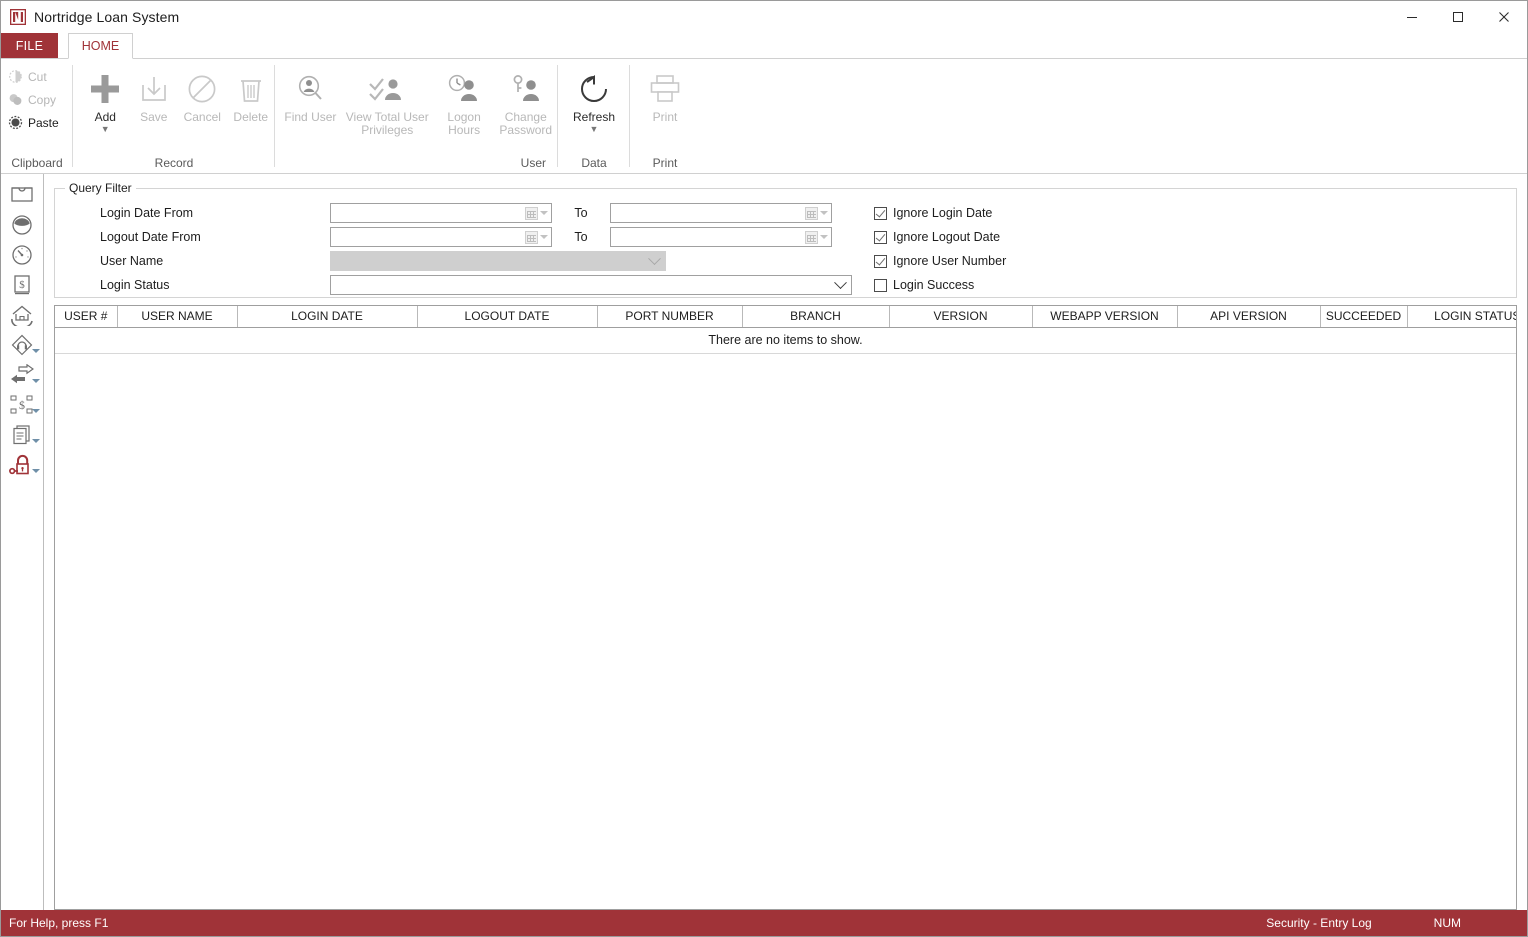  What do you see at coordinates (22, 315) in the screenshot?
I see `sidebar-item-collateral` at bounding box center [22, 315].